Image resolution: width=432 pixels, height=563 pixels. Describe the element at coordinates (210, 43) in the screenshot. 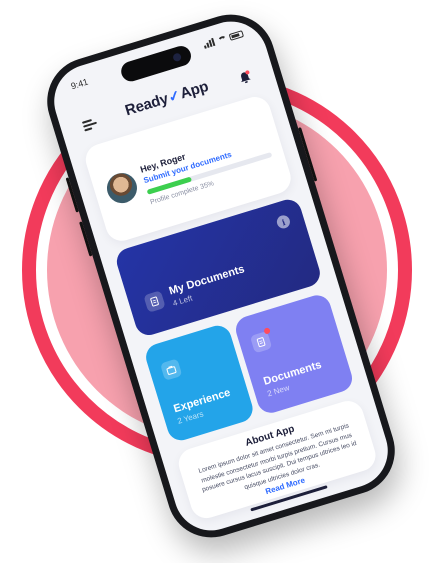

I see `signal-icon` at that location.